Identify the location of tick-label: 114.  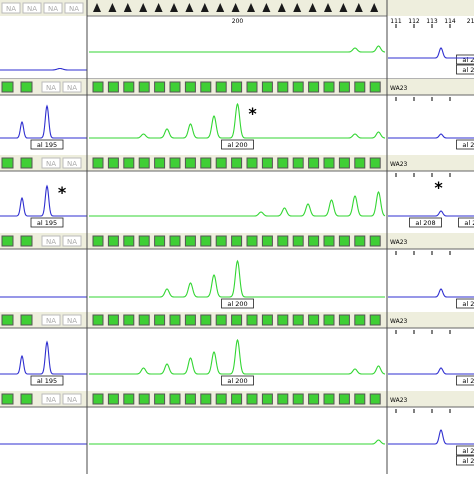
(450, 21).